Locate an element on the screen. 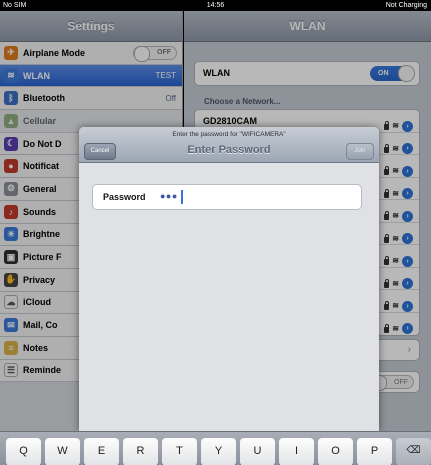  dialog-title: Enter Password is located at coordinates (229, 150).